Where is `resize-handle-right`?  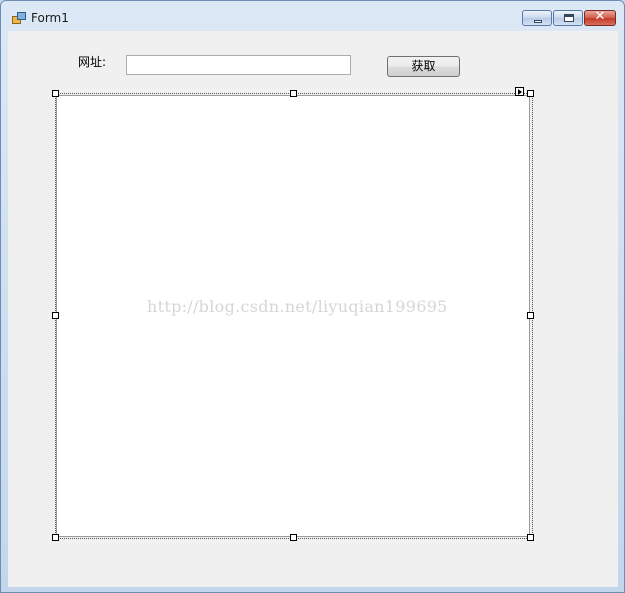
resize-handle-right is located at coordinates (530, 315).